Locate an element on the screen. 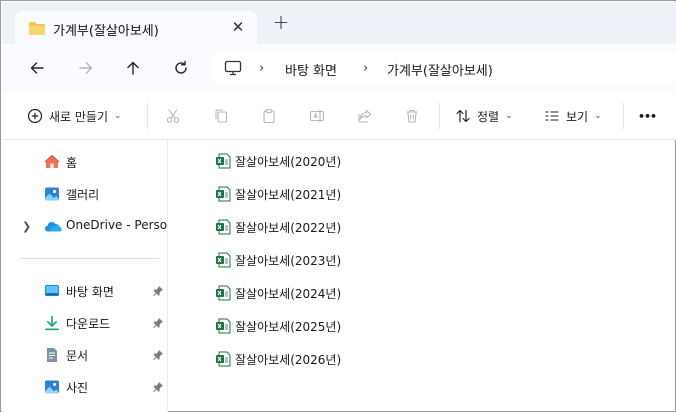  arrow-right-icon is located at coordinates (86, 68).